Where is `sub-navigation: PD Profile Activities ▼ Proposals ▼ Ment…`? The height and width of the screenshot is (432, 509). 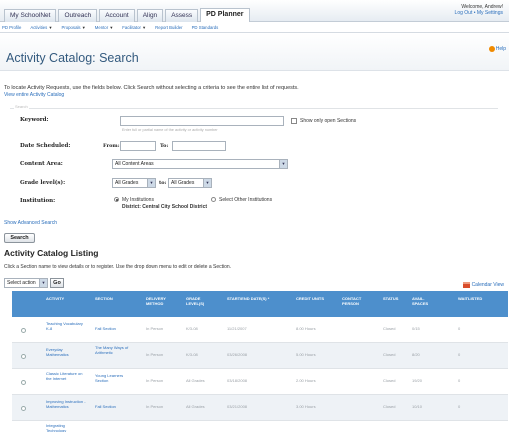 sub-navigation: PD Profile Activities ▼ Proposals ▼ Ment… is located at coordinates (254, 27).